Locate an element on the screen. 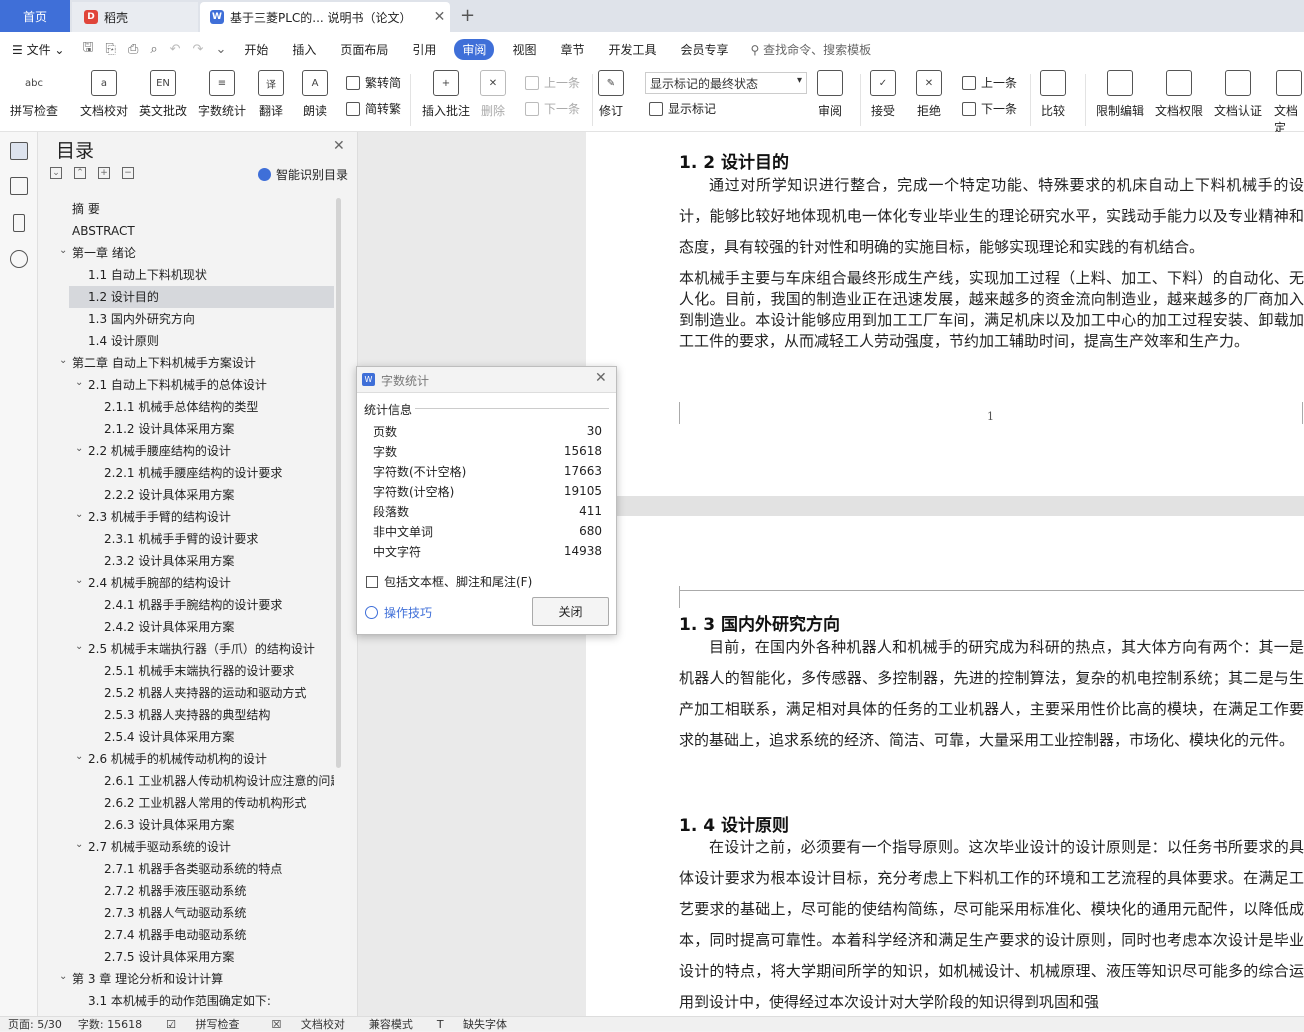  next-change-button: 下一条 is located at coordinates (989, 108).